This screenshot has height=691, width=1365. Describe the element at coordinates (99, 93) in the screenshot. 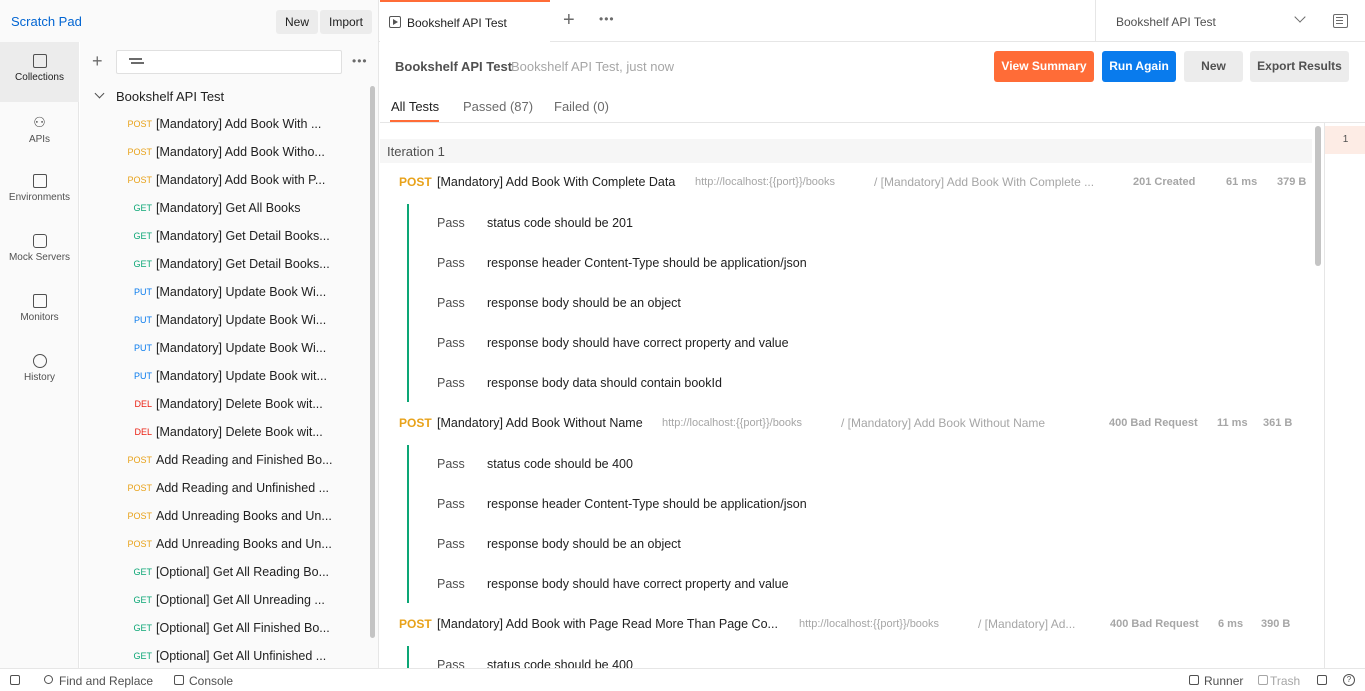

I see `chevron-down-icon` at that location.